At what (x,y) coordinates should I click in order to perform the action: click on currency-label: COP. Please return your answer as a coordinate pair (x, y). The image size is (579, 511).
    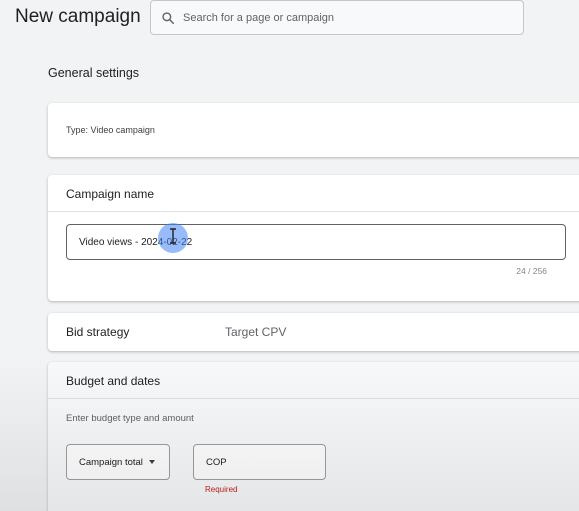
    Looking at the image, I should click on (216, 462).